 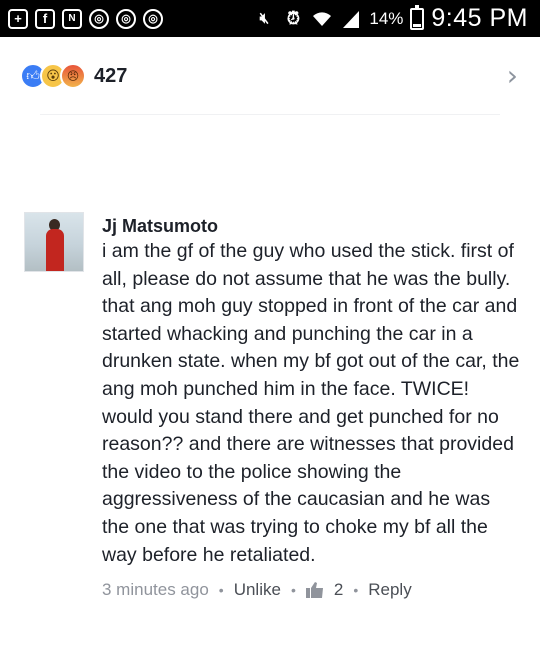 I want to click on like-count: 2, so click(x=338, y=590).